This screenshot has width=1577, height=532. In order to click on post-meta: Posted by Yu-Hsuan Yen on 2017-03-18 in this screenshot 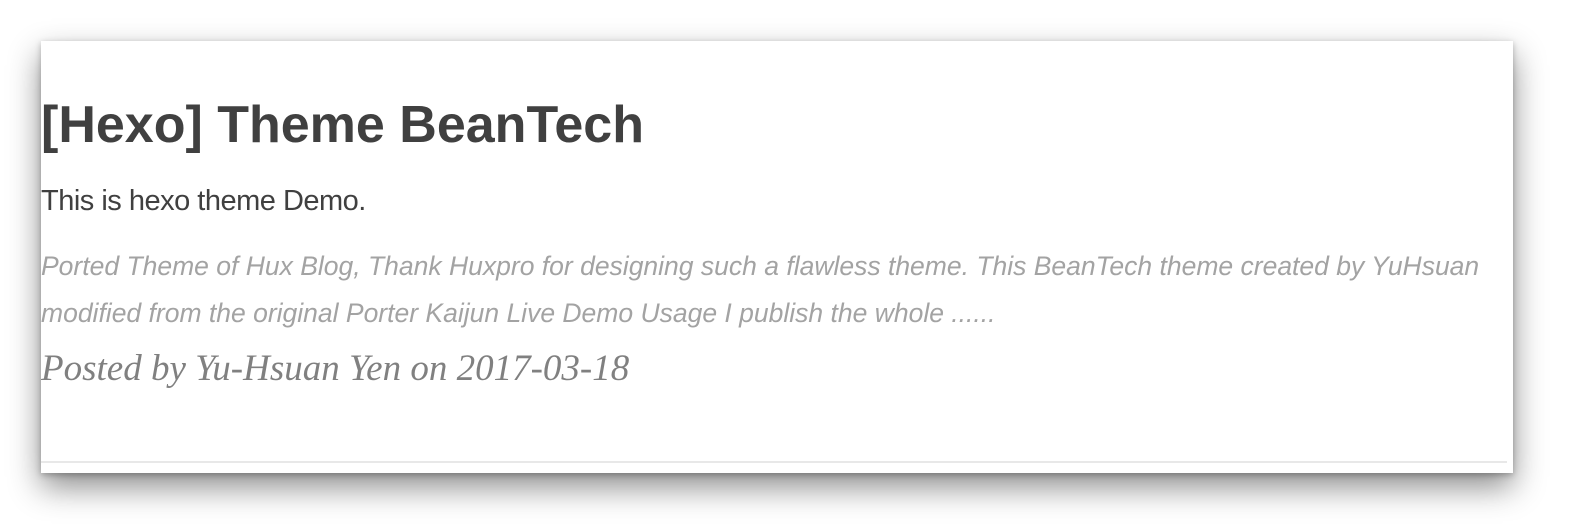, I will do `click(335, 368)`.